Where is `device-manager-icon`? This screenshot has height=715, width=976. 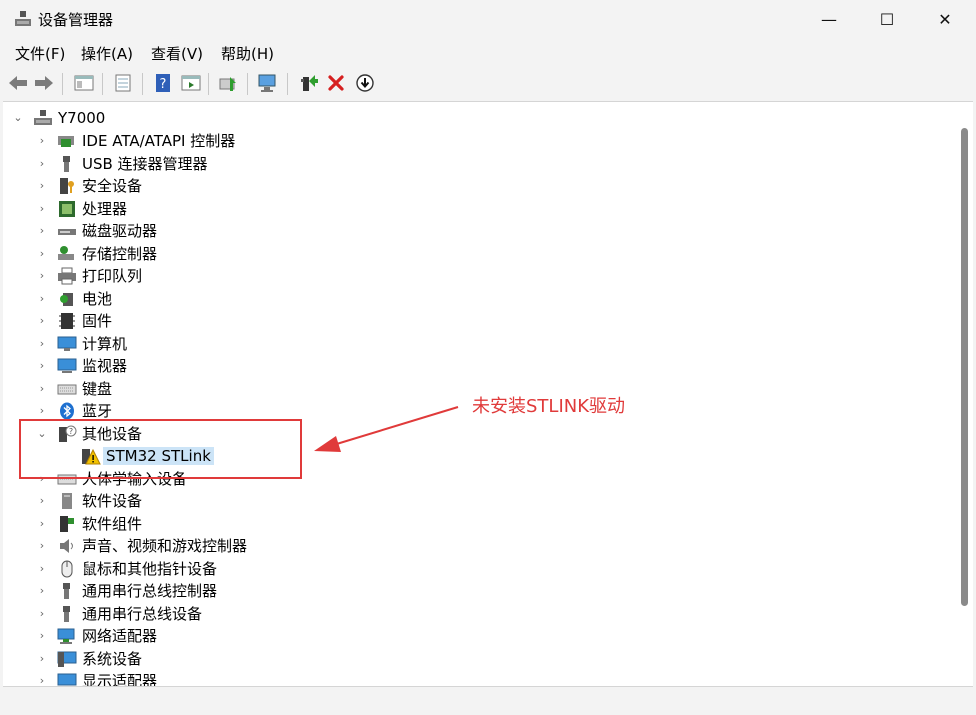 device-manager-icon is located at coordinates (23, 18).